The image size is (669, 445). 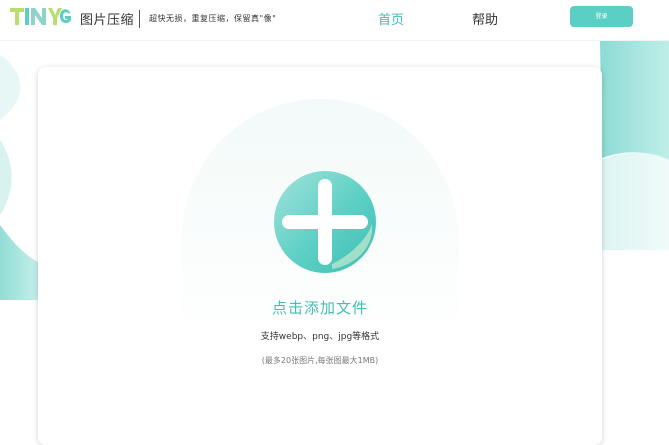 I want to click on upload-title: 点击添加文件, so click(x=320, y=307).